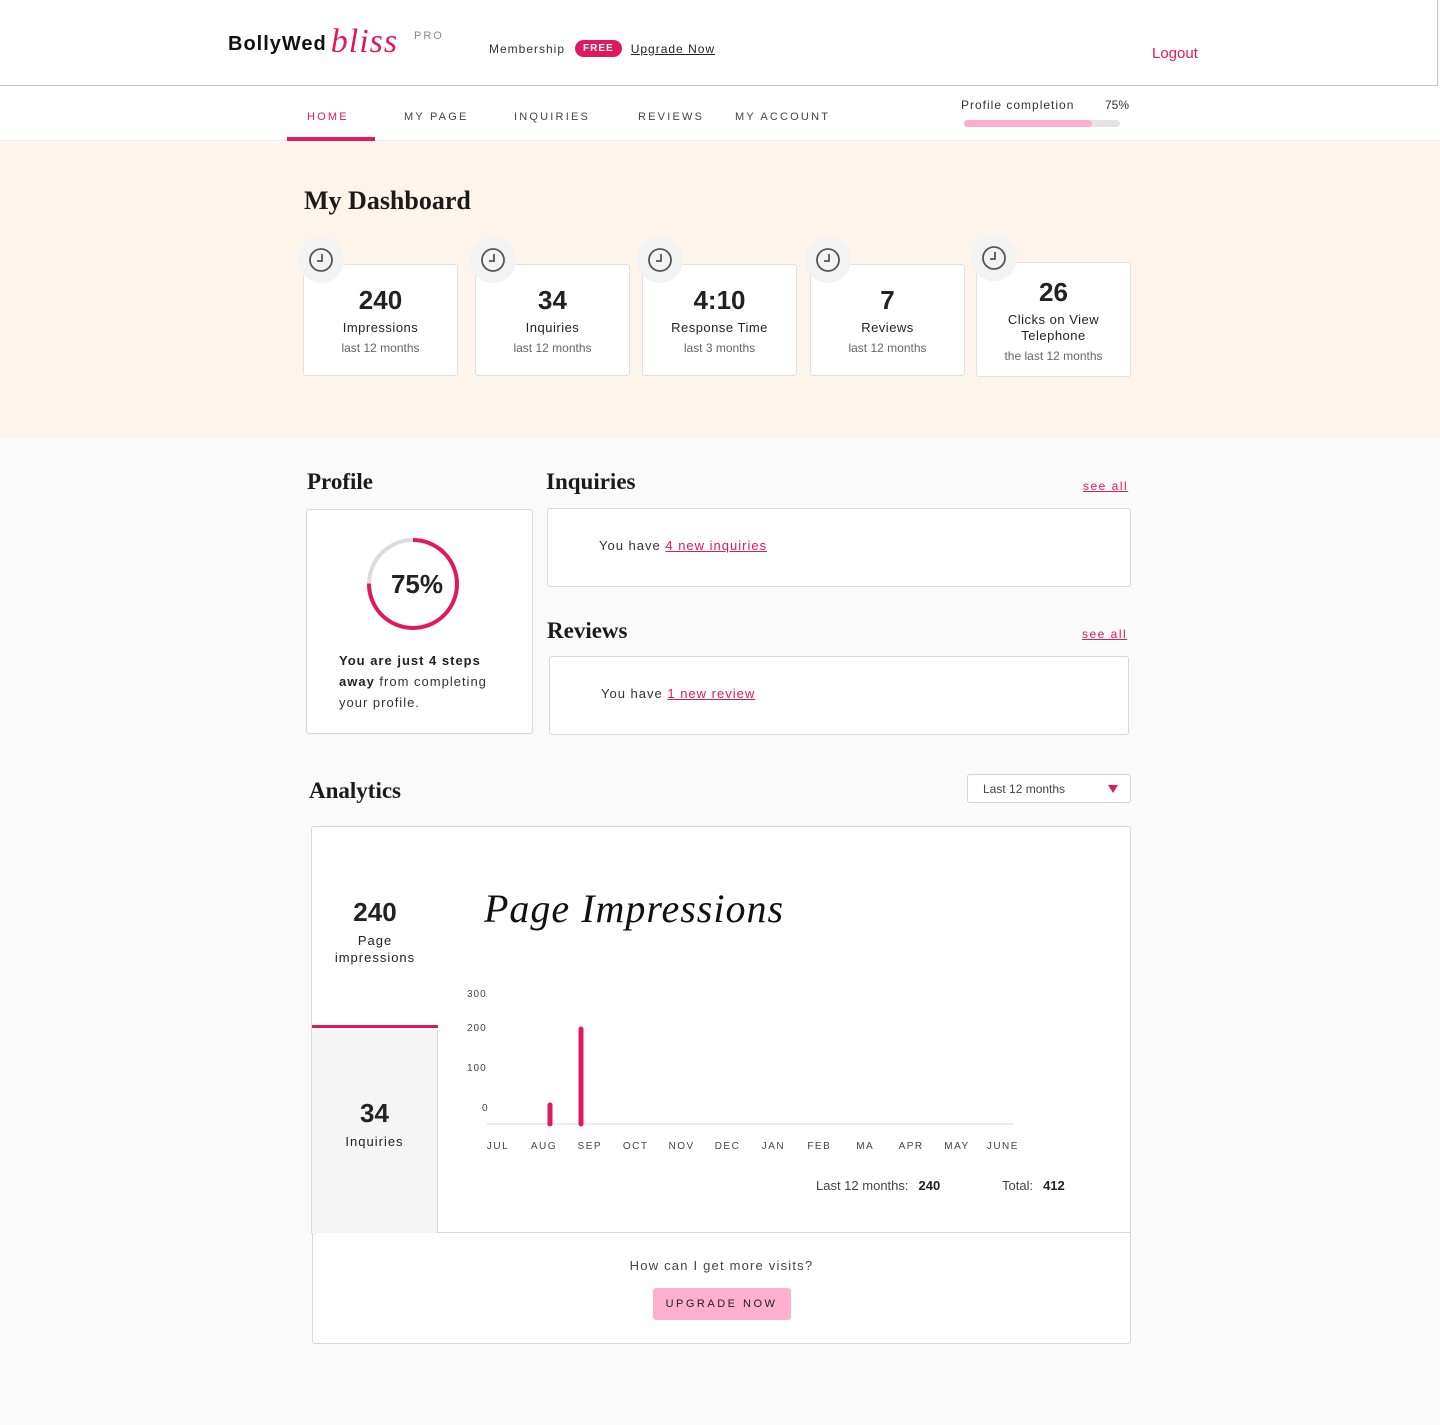  What do you see at coordinates (477, 1028) in the screenshot?
I see `y-tick-label: 200` at bounding box center [477, 1028].